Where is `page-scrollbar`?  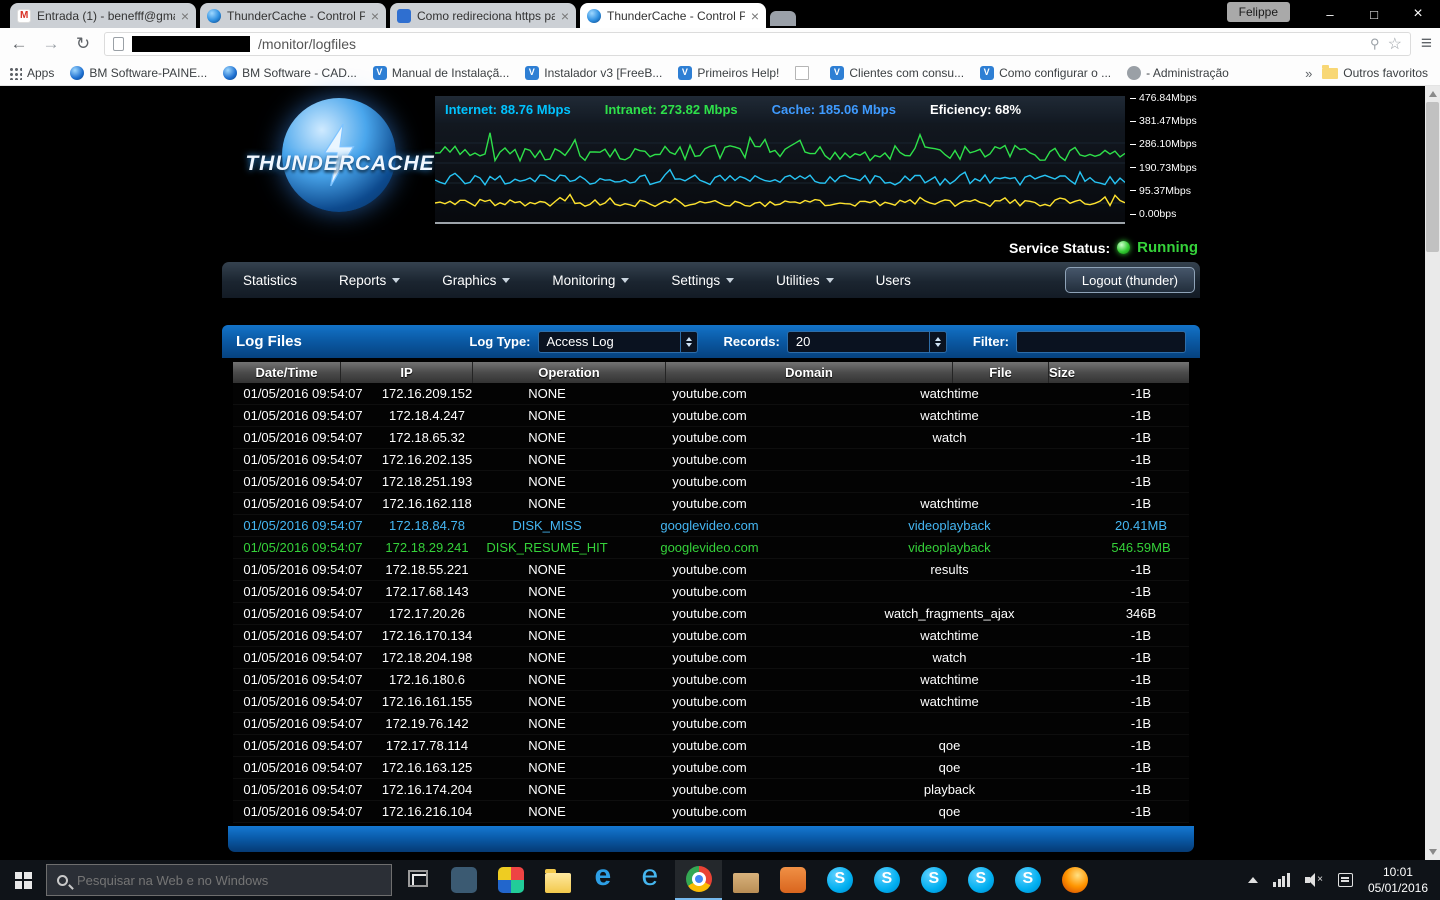 page-scrollbar is located at coordinates (1432, 473).